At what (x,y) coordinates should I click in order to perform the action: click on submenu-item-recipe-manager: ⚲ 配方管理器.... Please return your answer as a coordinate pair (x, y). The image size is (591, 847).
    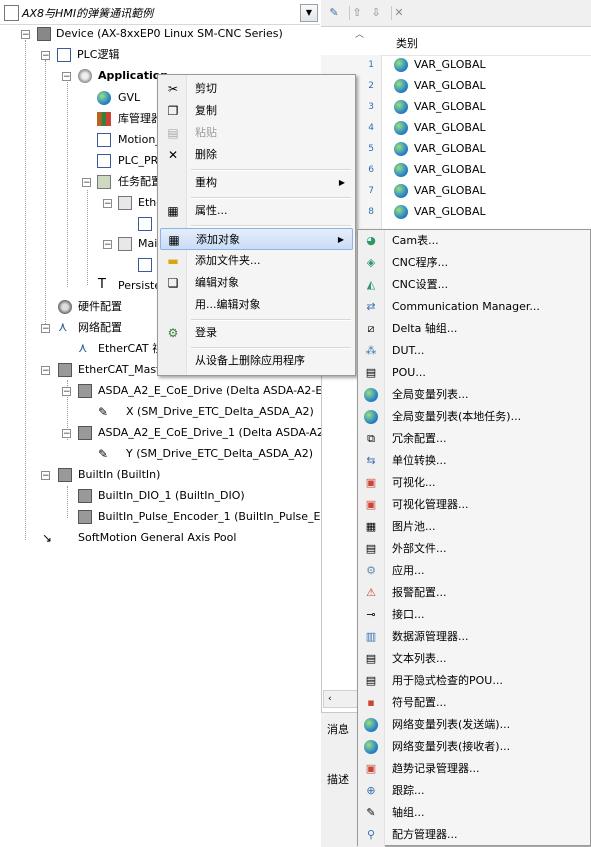
    Looking at the image, I should click on (474, 835).